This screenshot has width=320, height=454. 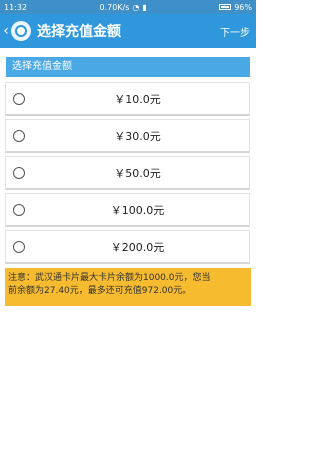 I want to click on amount-label: ￥50.0元, so click(x=137, y=173).